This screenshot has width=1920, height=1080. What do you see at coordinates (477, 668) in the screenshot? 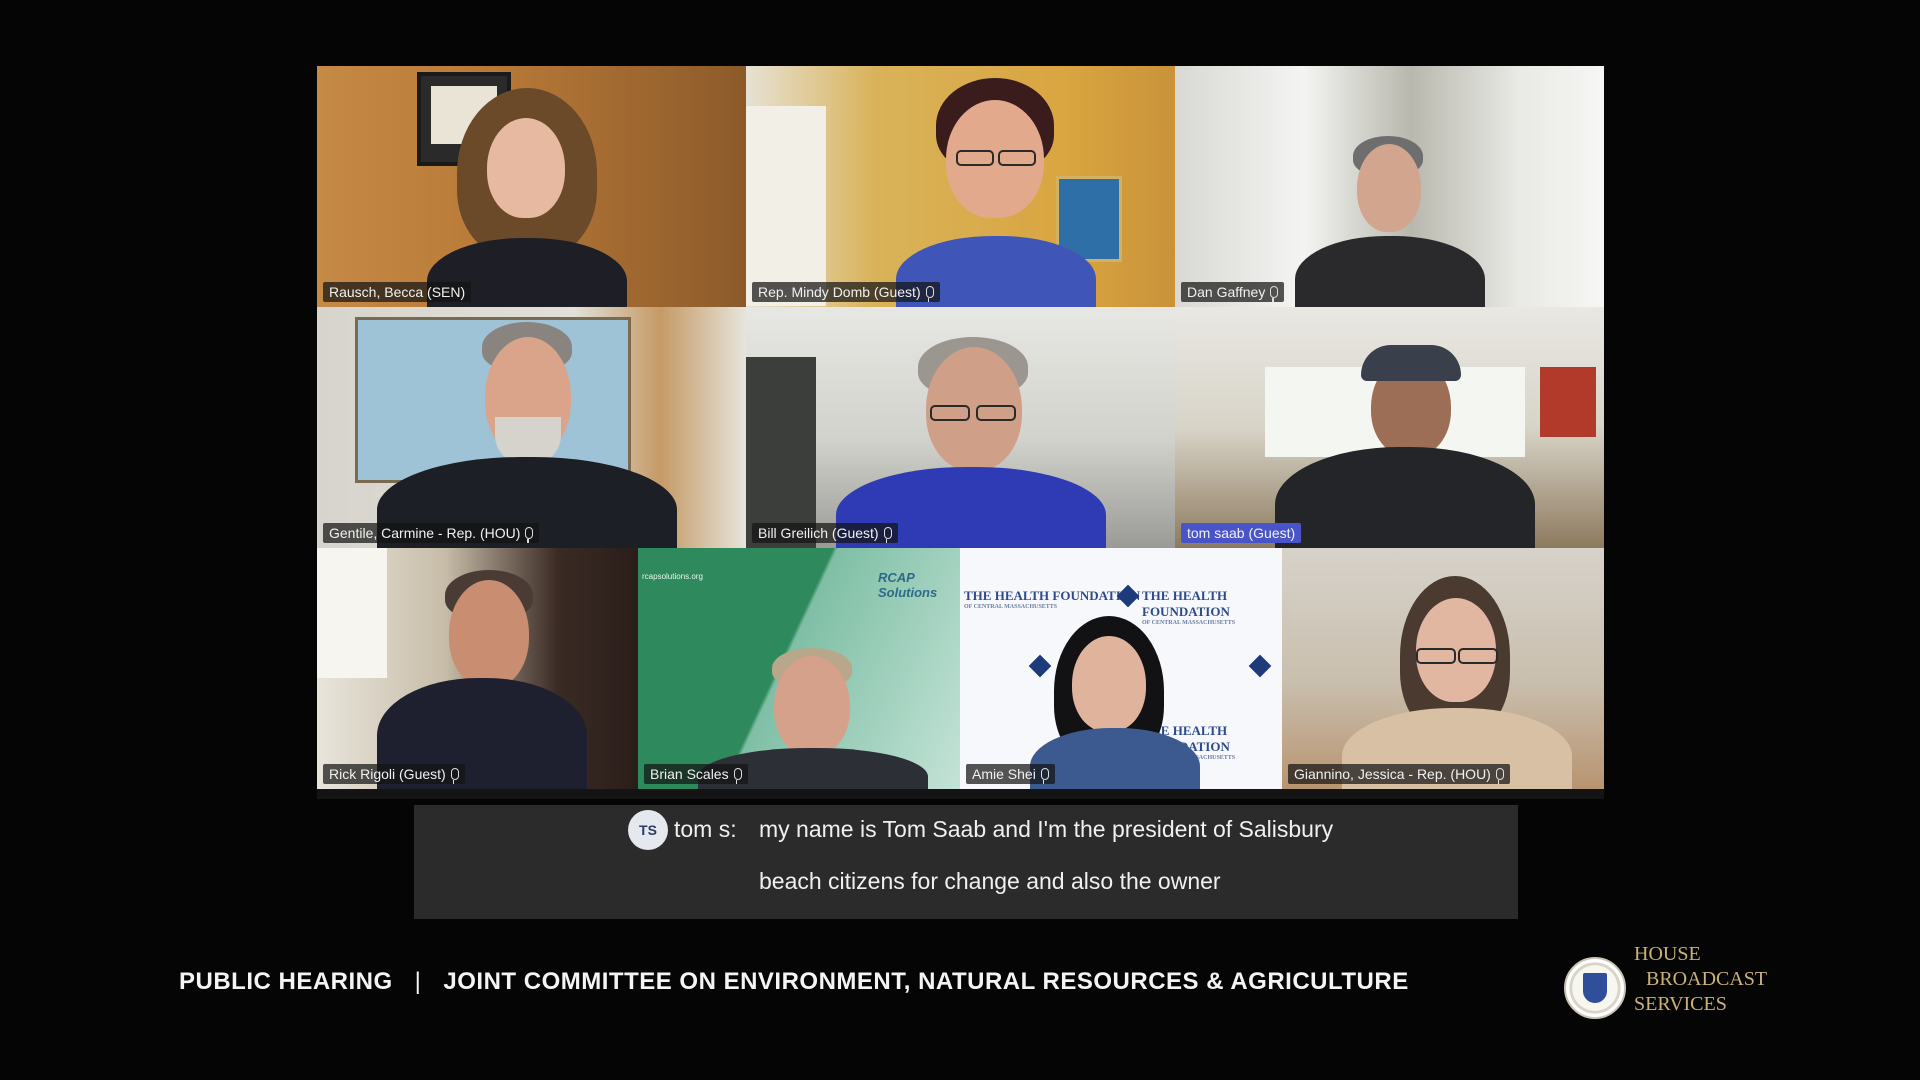
I see `video-tile-rigoli: Rick Rigoli (Guest)` at bounding box center [477, 668].